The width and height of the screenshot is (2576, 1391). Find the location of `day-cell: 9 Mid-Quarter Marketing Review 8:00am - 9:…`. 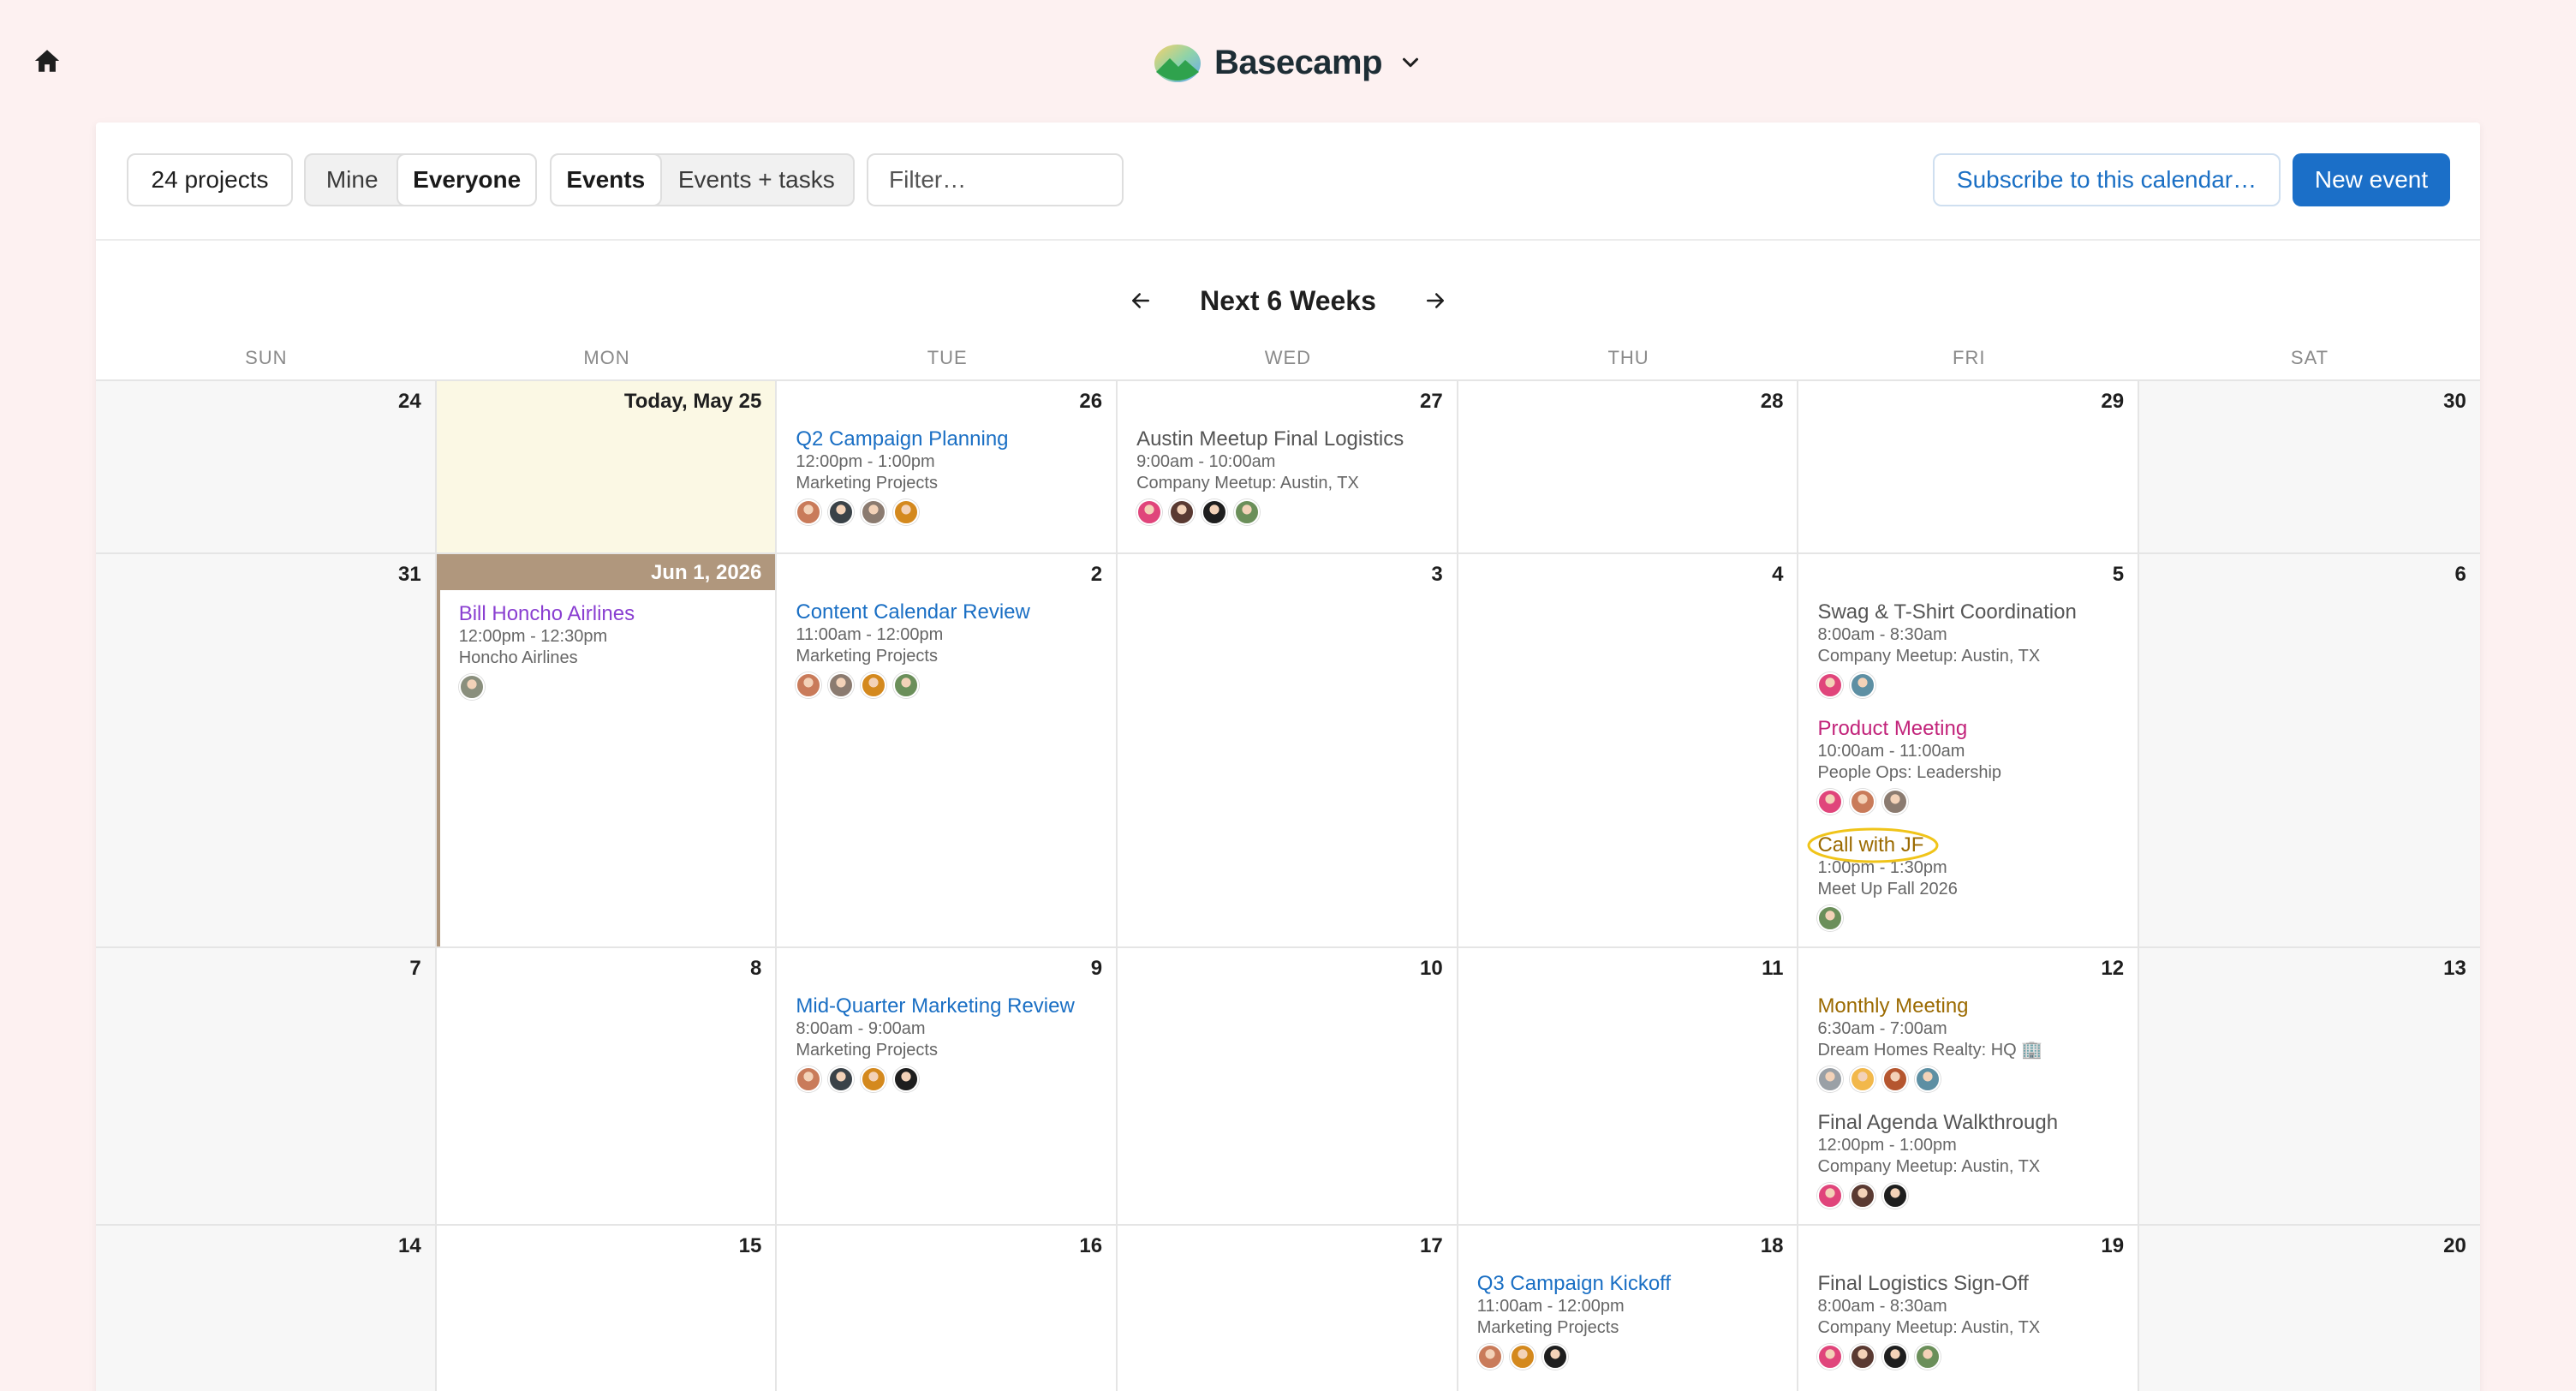

day-cell: 9 Mid-Quarter Marketing Review 8:00am - 9:… is located at coordinates (947, 1086).